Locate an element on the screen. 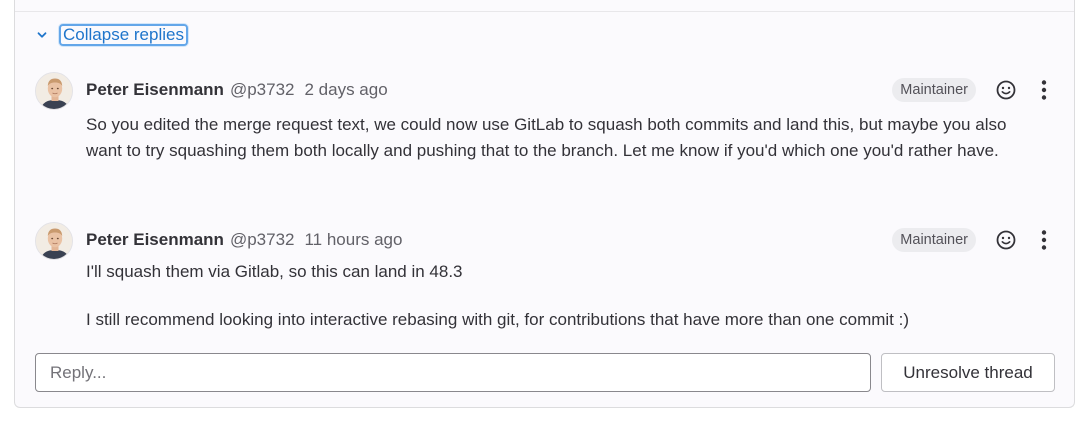 The image size is (1089, 426). collapse-replies-toggle: Collapse replies is located at coordinates (111, 35).